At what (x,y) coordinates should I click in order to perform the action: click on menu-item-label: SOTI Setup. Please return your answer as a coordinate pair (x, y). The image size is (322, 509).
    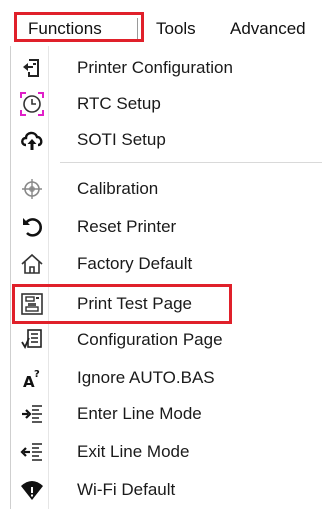
    Looking at the image, I should click on (121, 139).